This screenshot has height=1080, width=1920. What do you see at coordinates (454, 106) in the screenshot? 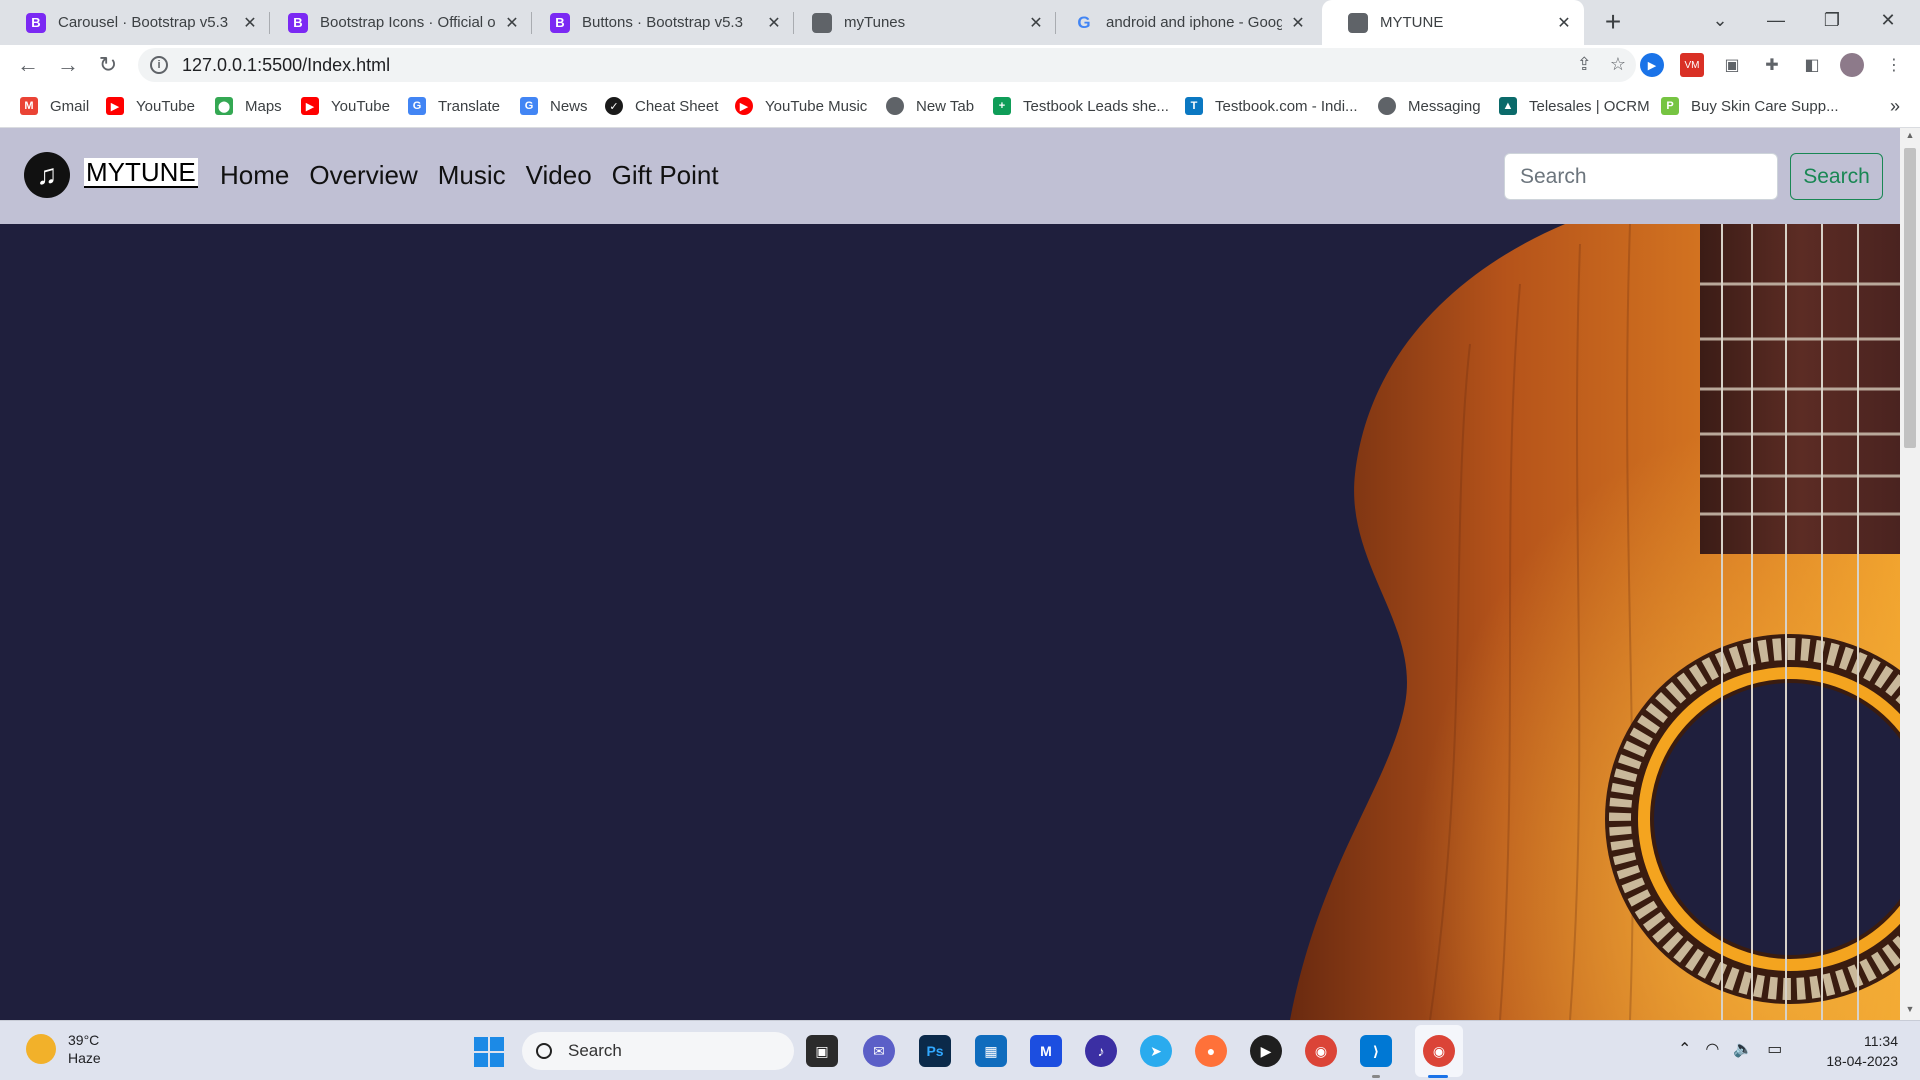
I see `bookmark-translate: G Translate` at bounding box center [454, 106].